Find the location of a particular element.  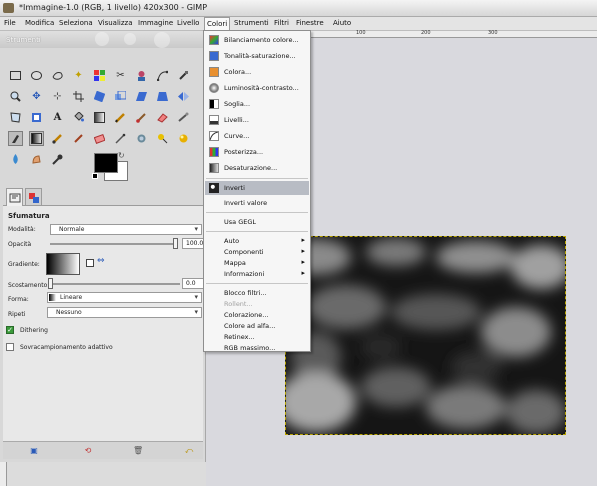

cage-icon is located at coordinates (15, 117).